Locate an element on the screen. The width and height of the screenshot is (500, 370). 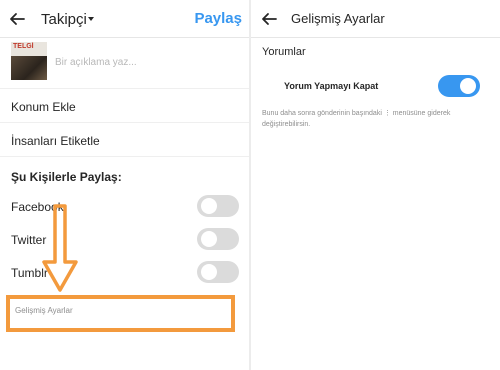
tag-people-row: İnsanları Etiketle is located at coordinates (125, 140).